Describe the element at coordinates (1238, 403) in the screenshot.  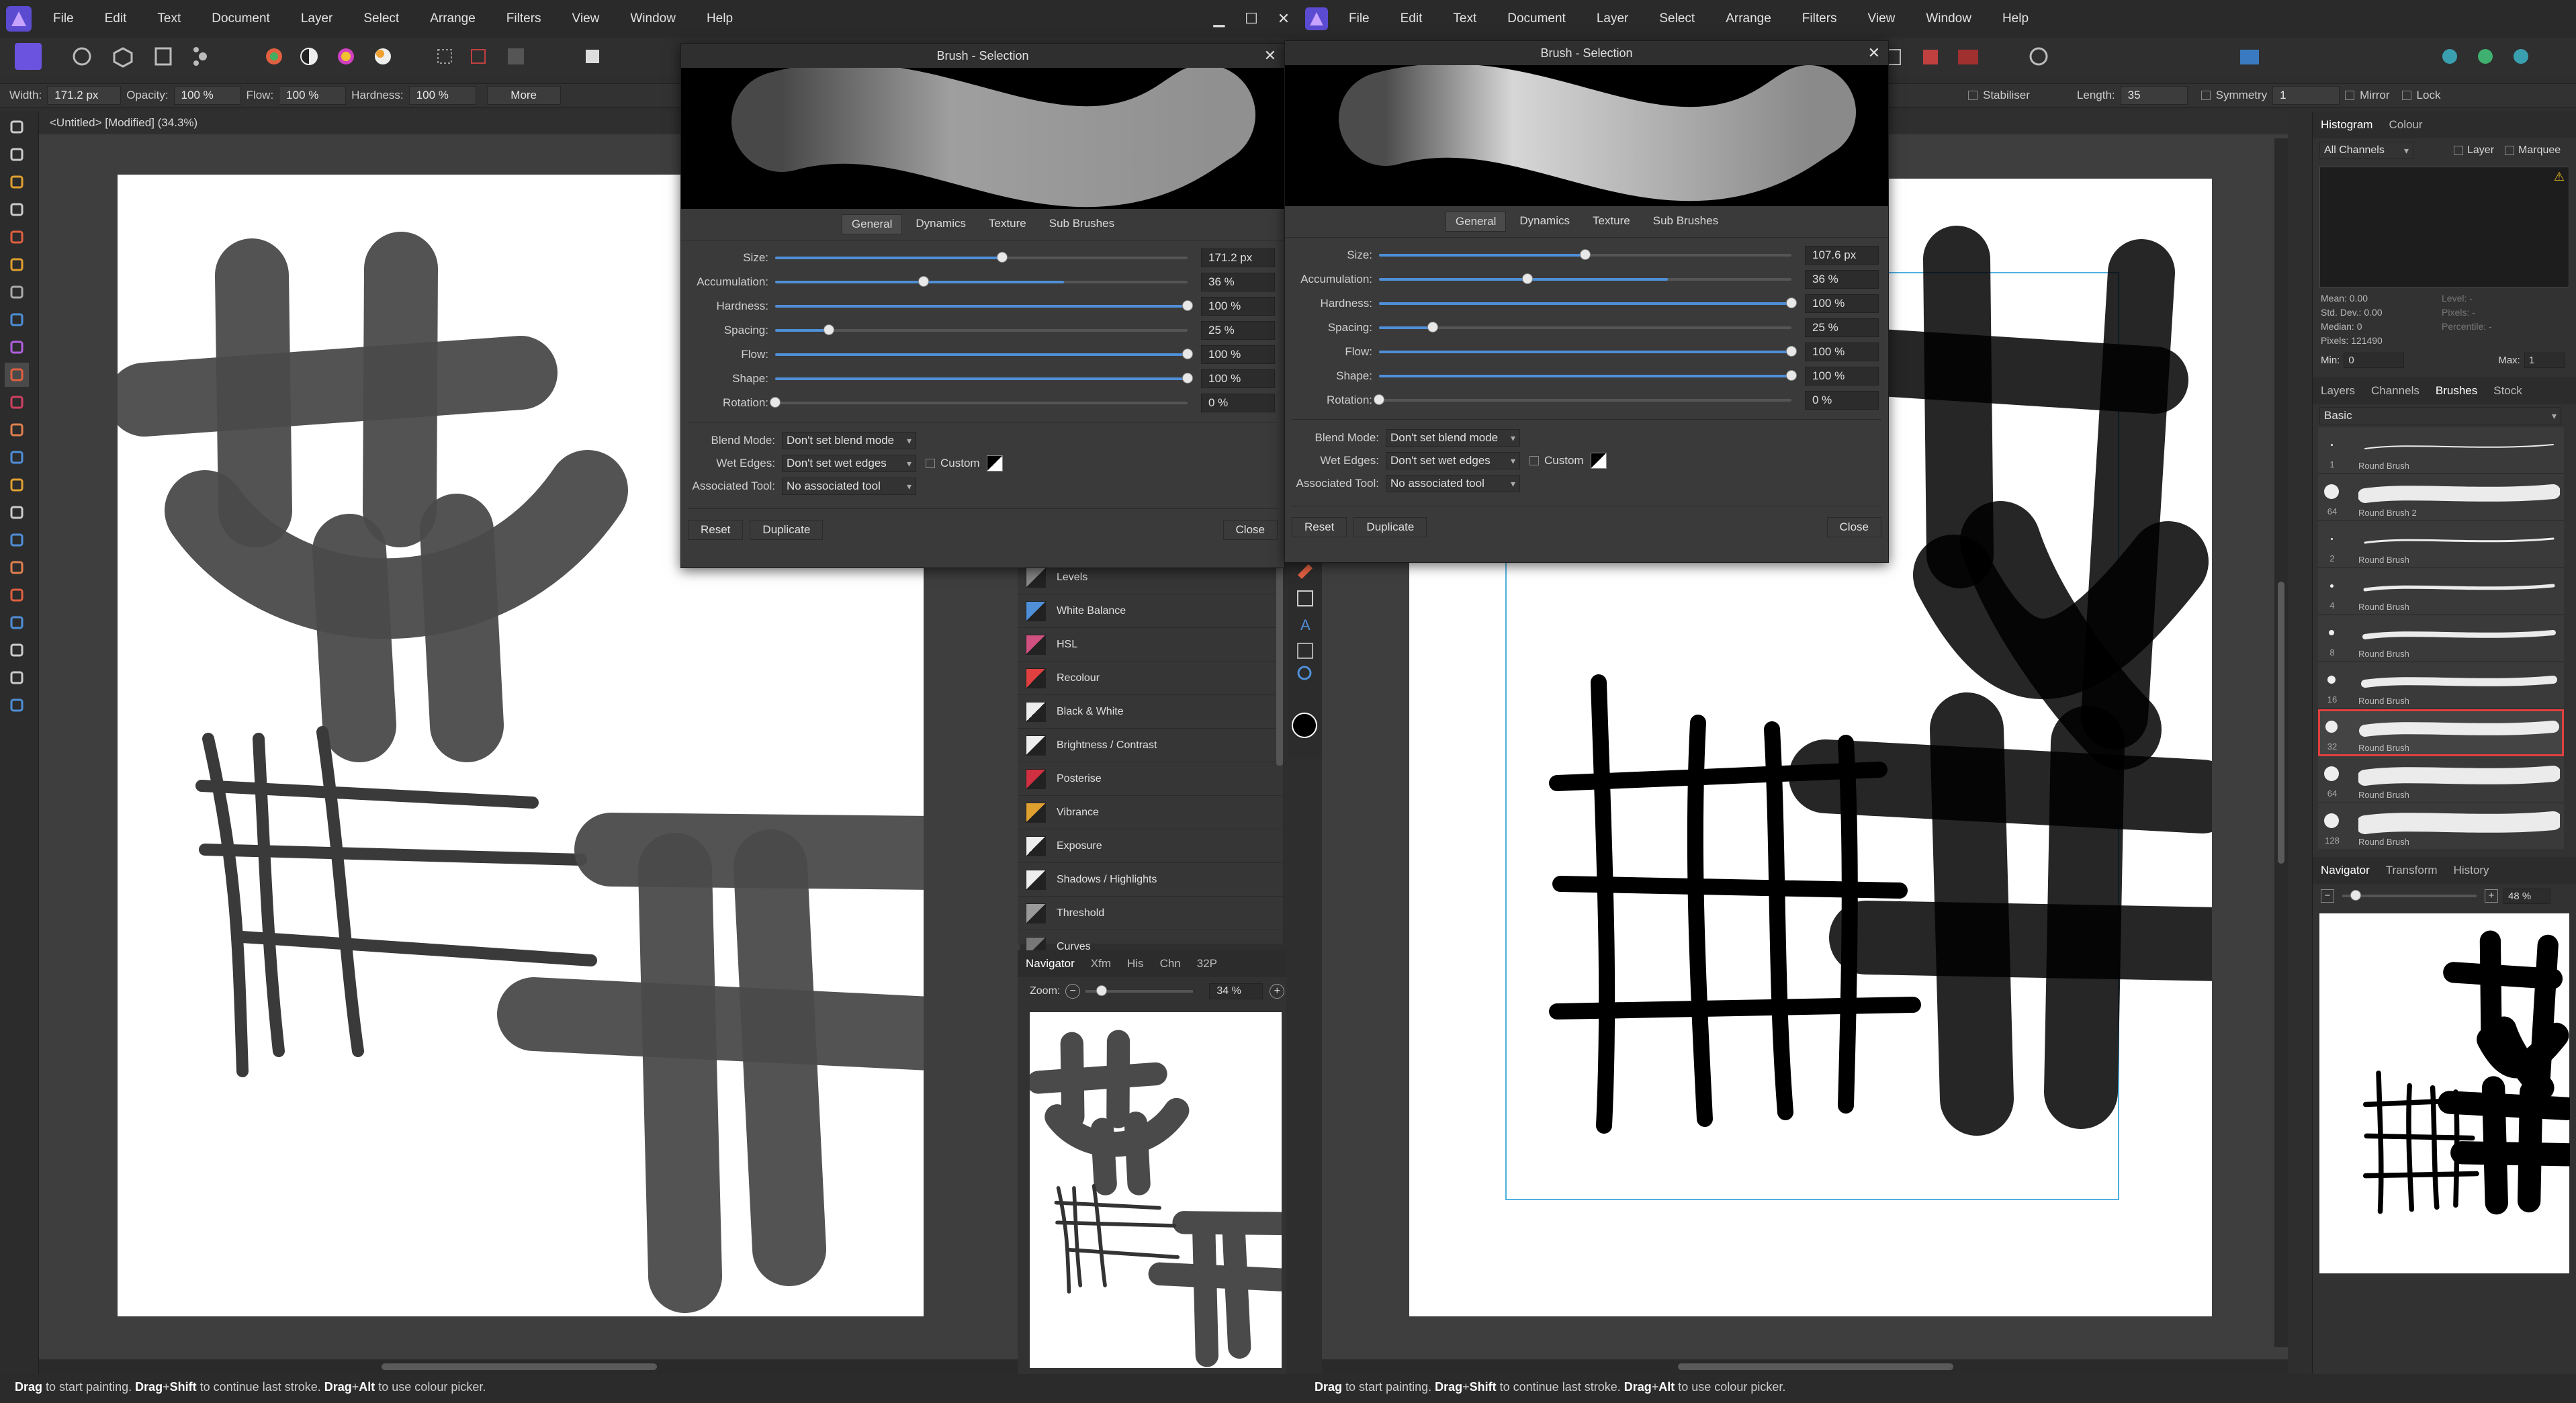
I see `slider-value-field: 0 %` at that location.